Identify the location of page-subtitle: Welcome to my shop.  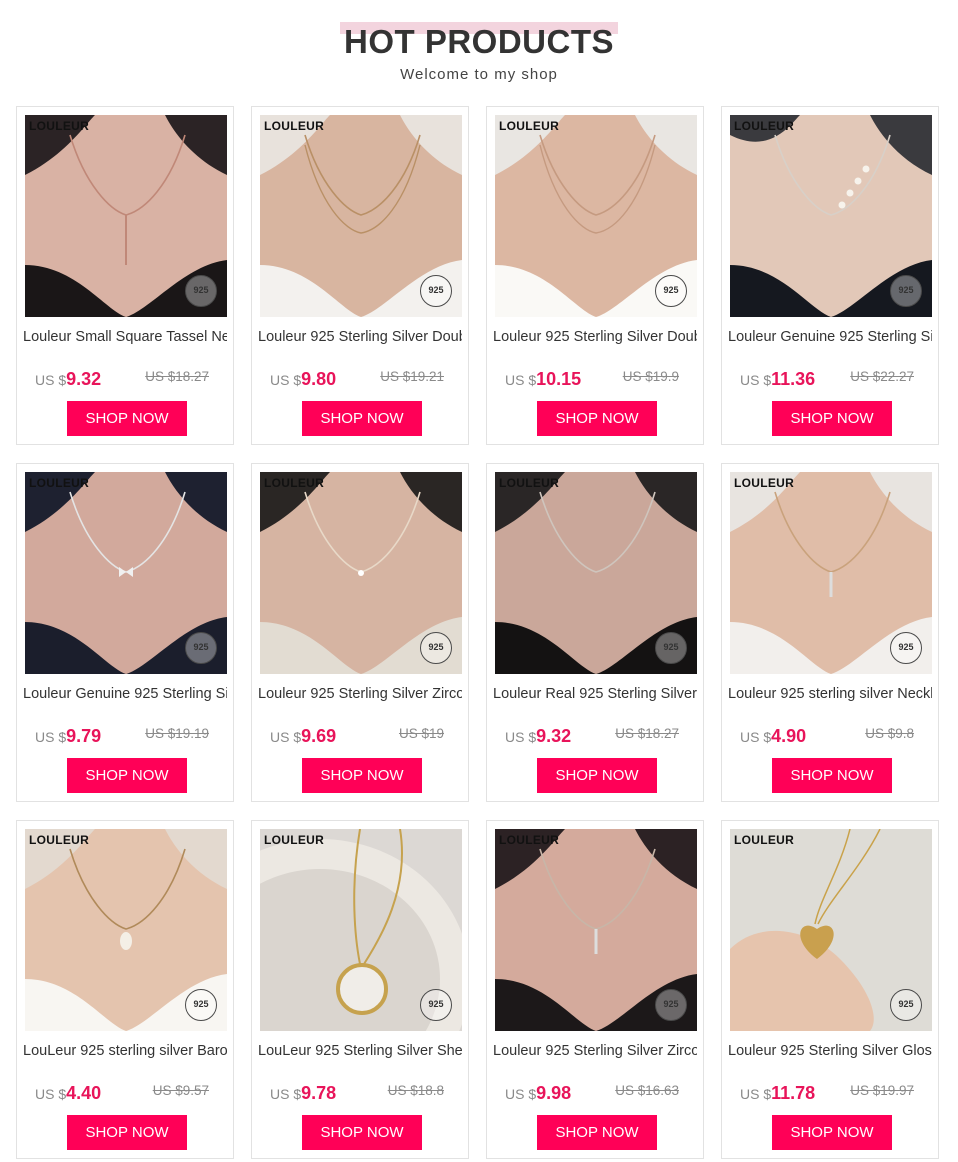
(479, 74).